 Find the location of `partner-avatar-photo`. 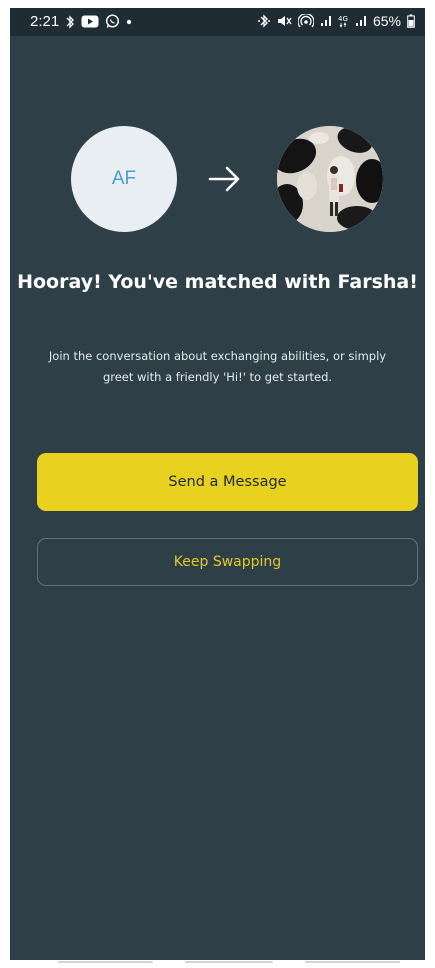

partner-avatar-photo is located at coordinates (330, 179).